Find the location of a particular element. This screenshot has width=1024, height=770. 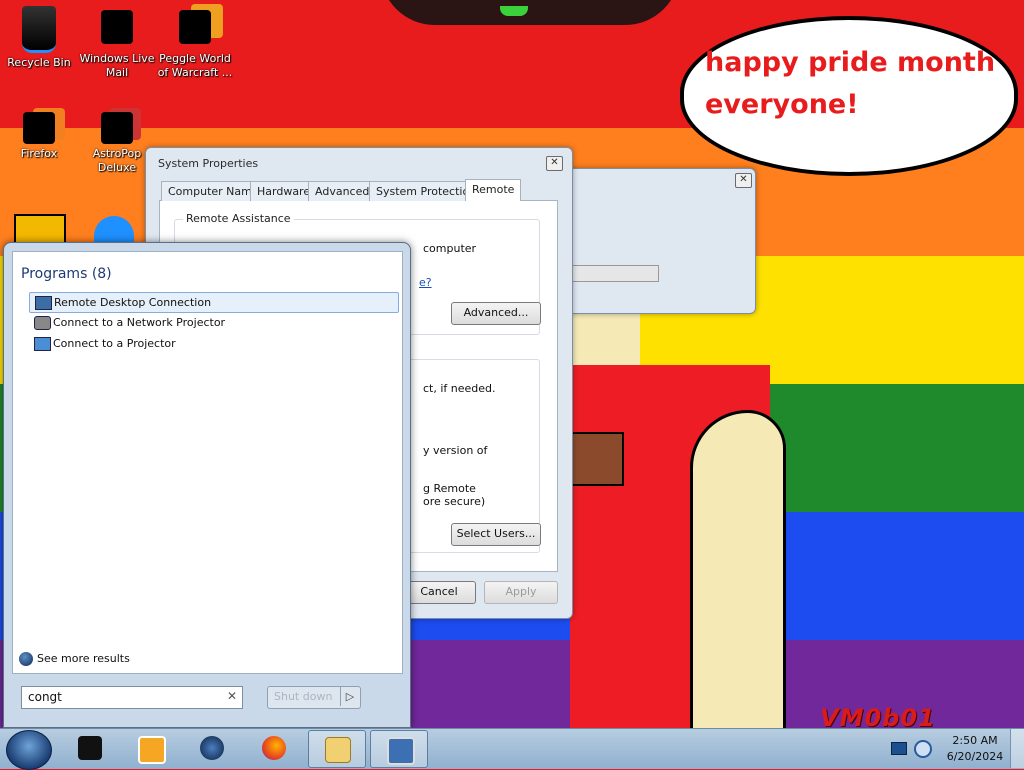

clock: 2:50 AM 6/20/2024 is located at coordinates (975, 749).